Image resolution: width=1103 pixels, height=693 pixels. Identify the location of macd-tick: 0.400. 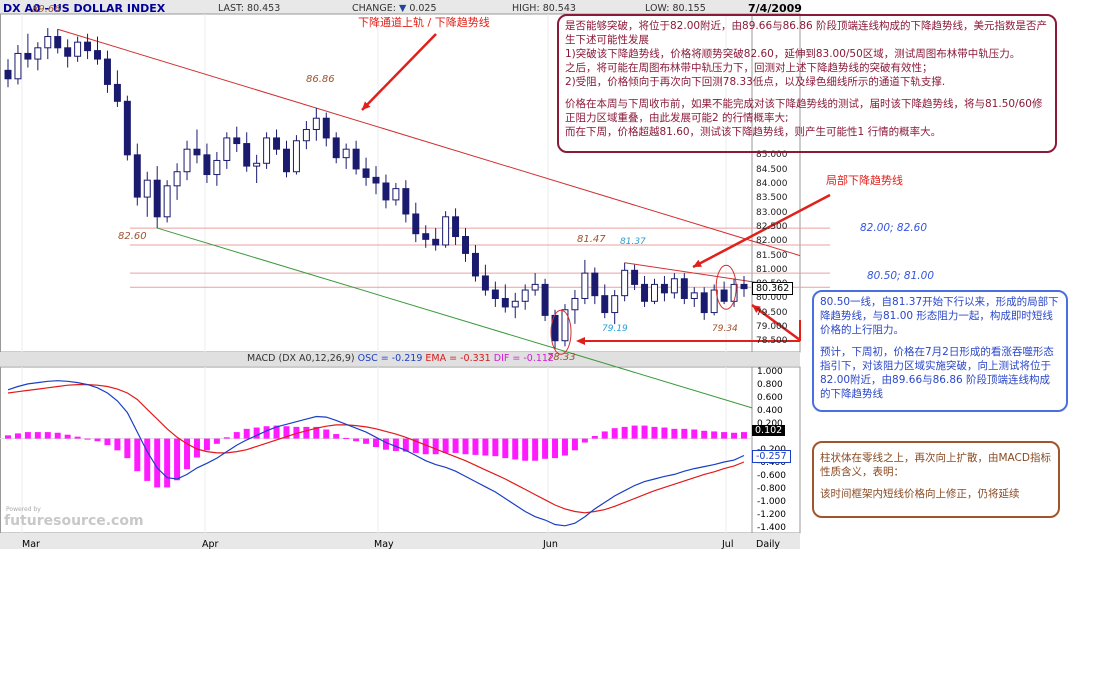
(770, 411).